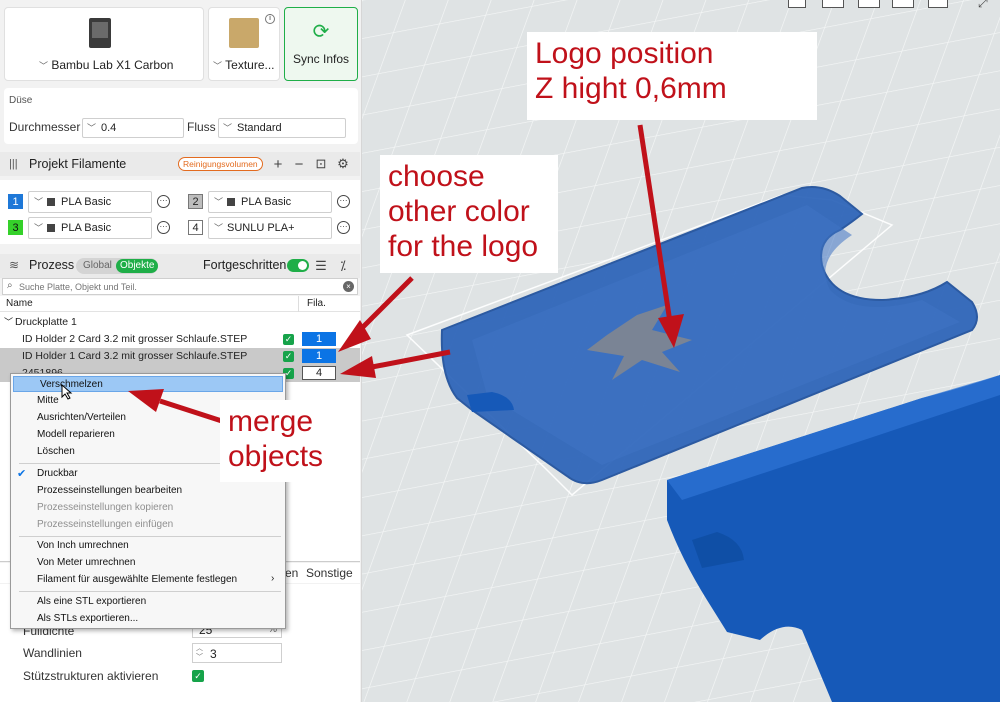 The image size is (1000, 702). What do you see at coordinates (631, 88) in the screenshot?
I see `annotation-logo-line2: Z hight 0,6mm` at bounding box center [631, 88].